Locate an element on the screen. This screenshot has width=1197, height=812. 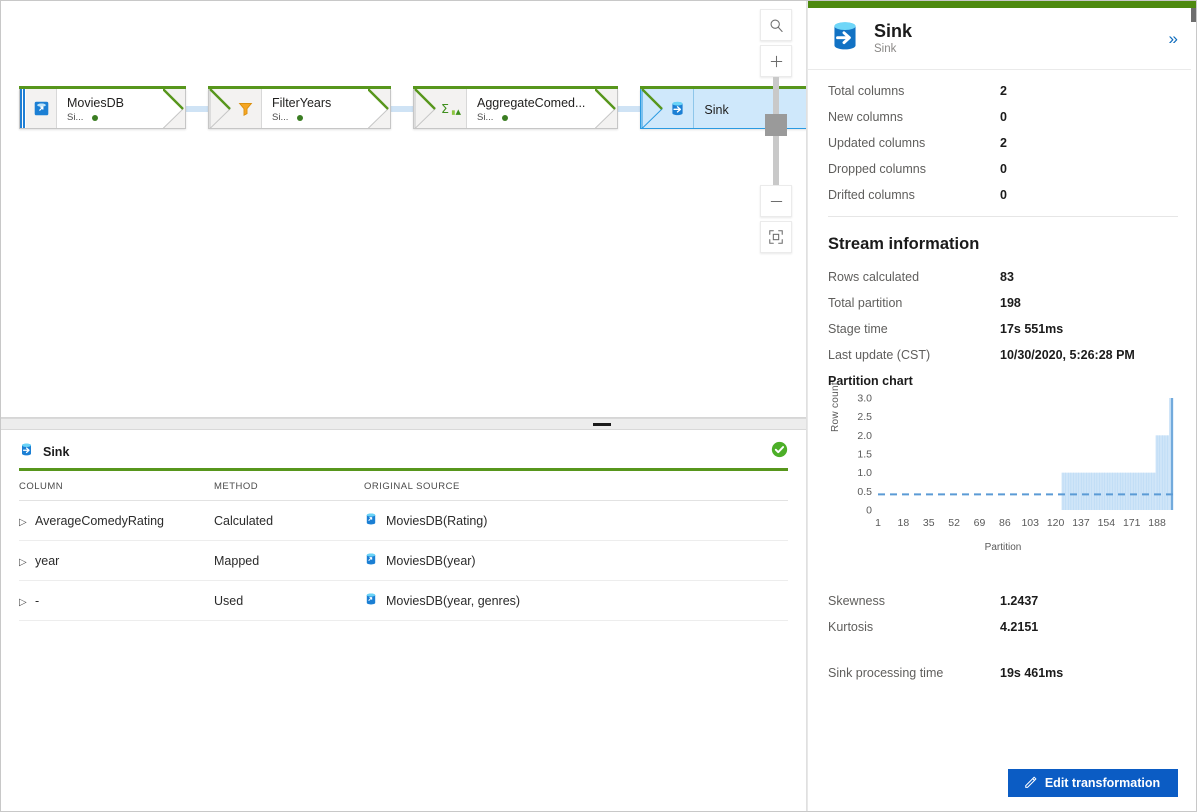
cell-column-text: - is located at coordinates (37, 600).